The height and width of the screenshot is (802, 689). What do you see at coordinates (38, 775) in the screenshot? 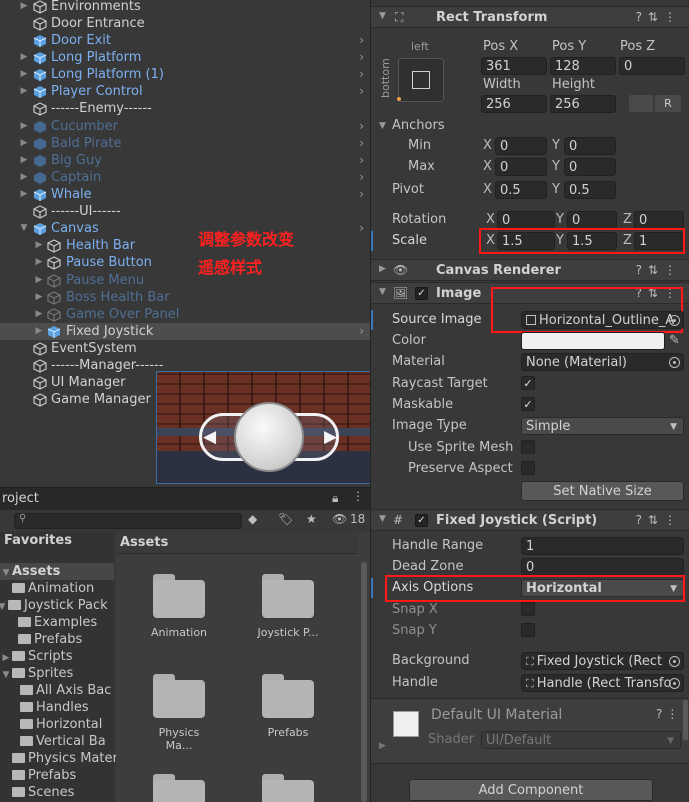
I see `tree-item-prefabs-root: Prefabs` at bounding box center [38, 775].